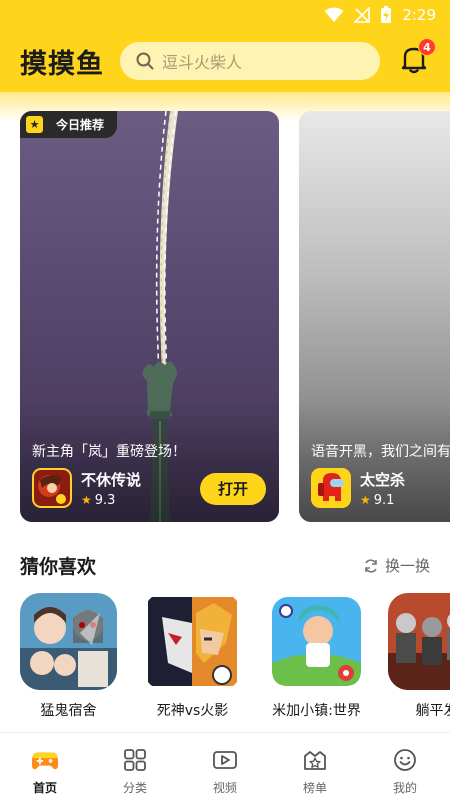  What do you see at coordinates (225, 15) in the screenshot?
I see `status-bar: 2:29` at bounding box center [225, 15].